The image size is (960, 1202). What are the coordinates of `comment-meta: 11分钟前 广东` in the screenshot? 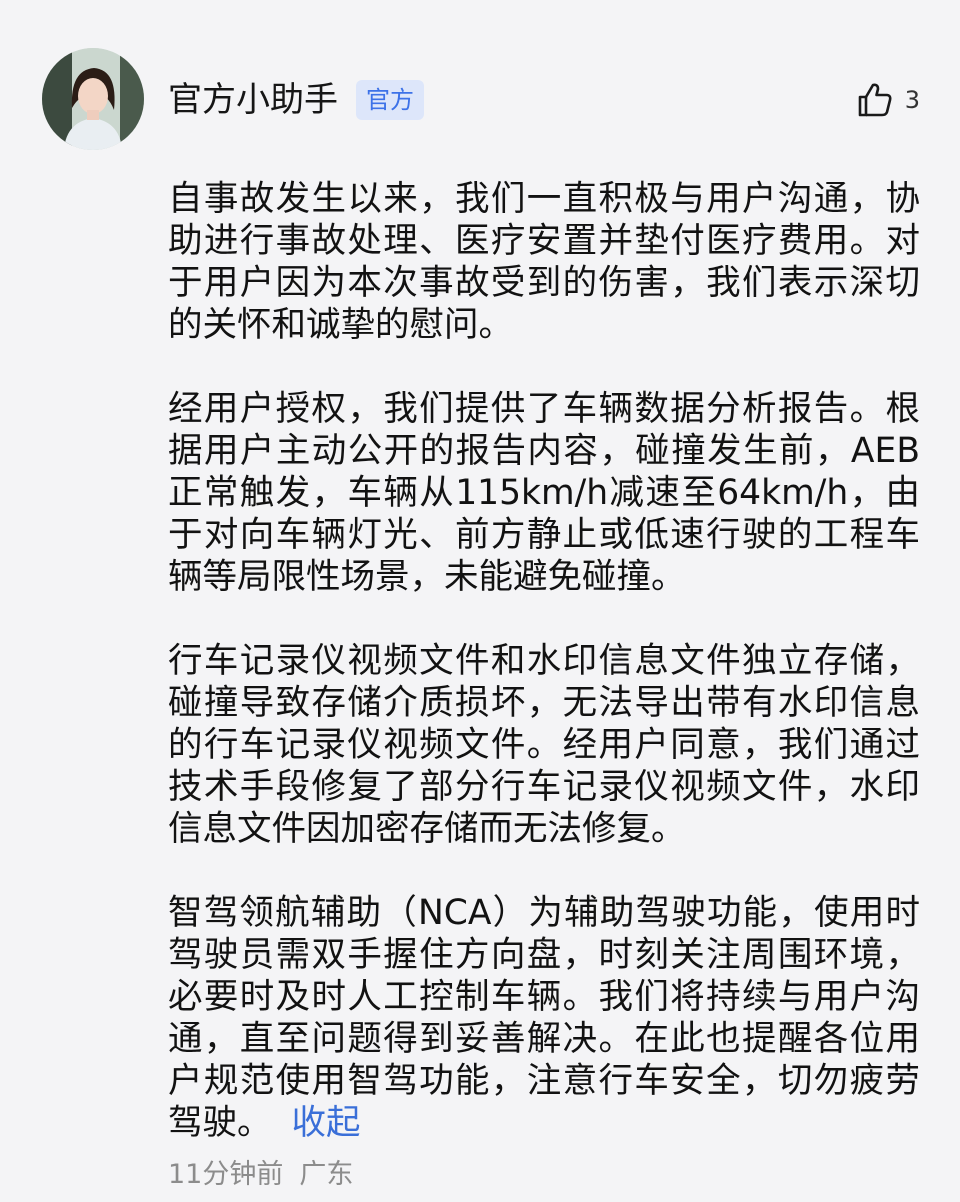 It's located at (260, 1175).